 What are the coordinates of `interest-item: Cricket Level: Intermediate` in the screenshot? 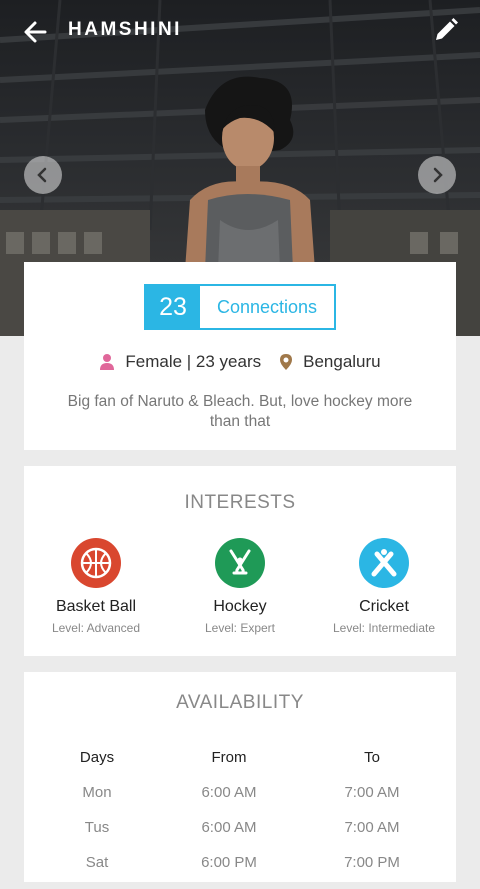 It's located at (384, 586).